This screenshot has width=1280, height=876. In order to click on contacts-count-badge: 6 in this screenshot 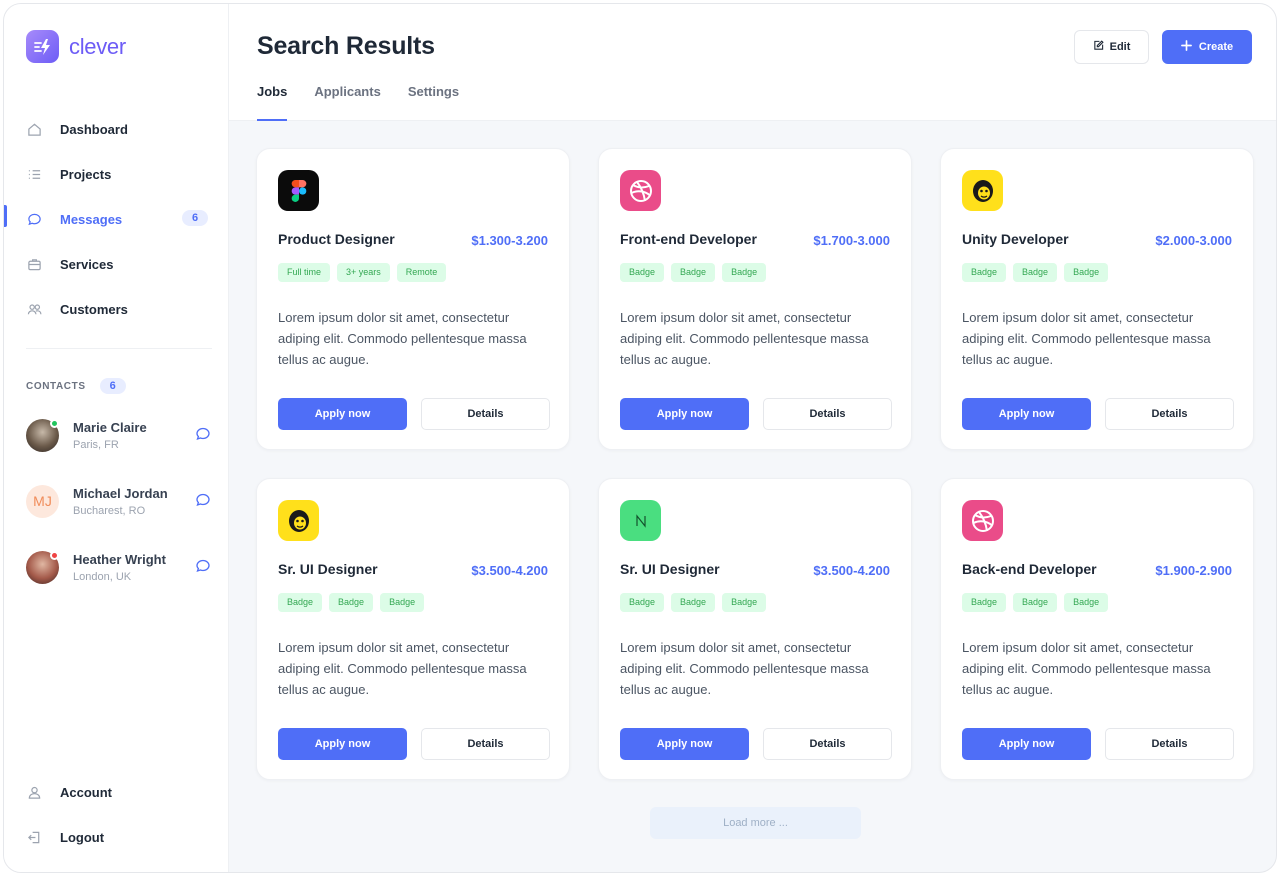, I will do `click(112, 386)`.